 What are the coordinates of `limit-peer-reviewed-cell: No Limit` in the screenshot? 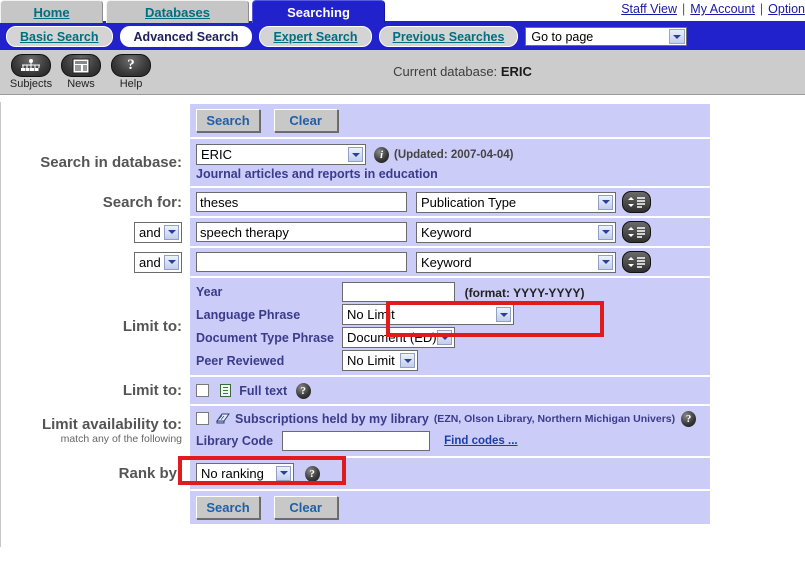 It's located at (463, 360).